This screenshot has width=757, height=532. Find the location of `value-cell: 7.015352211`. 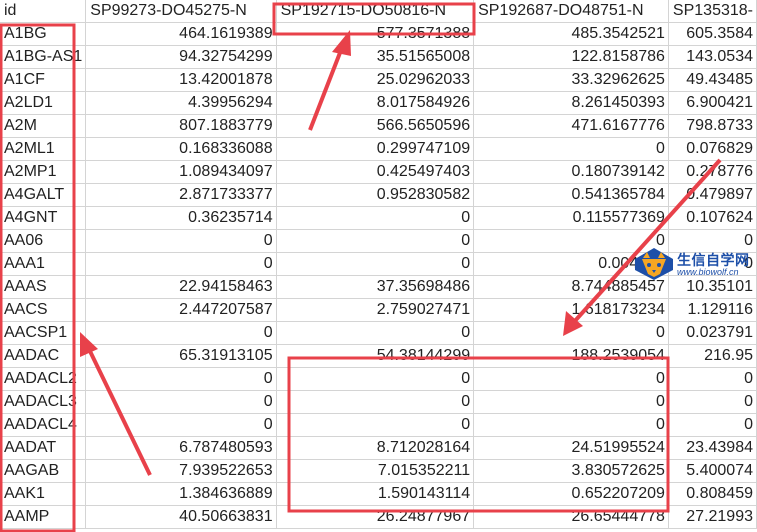

value-cell: 7.015352211 is located at coordinates (375, 471).